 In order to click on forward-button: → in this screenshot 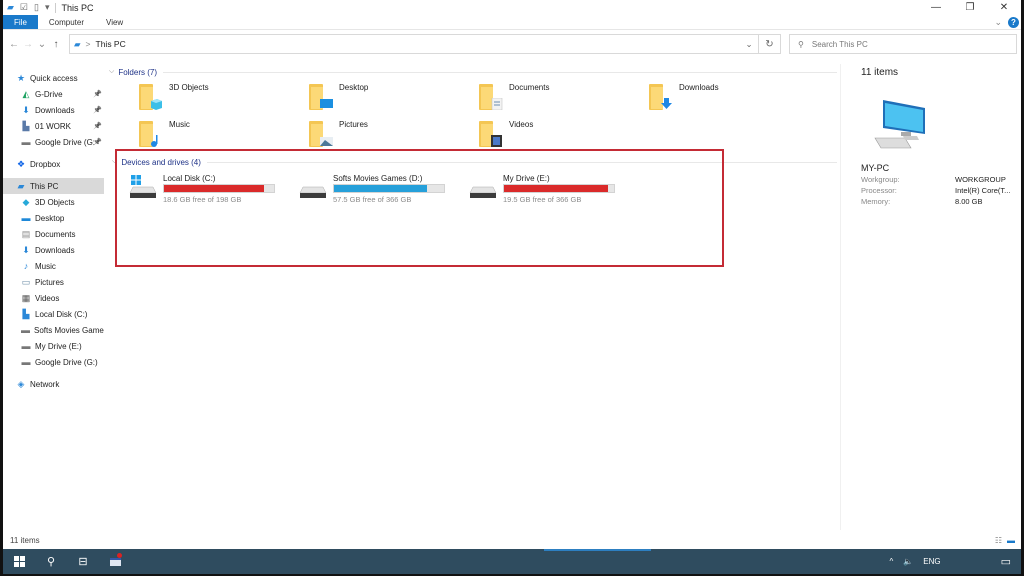, I will do `click(28, 44)`.